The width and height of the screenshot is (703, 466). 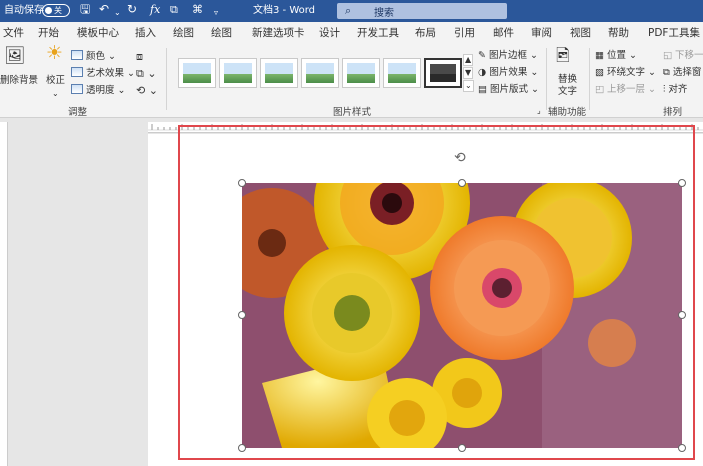 I want to click on wrap-text-icon: ▧, so click(x=601, y=72).